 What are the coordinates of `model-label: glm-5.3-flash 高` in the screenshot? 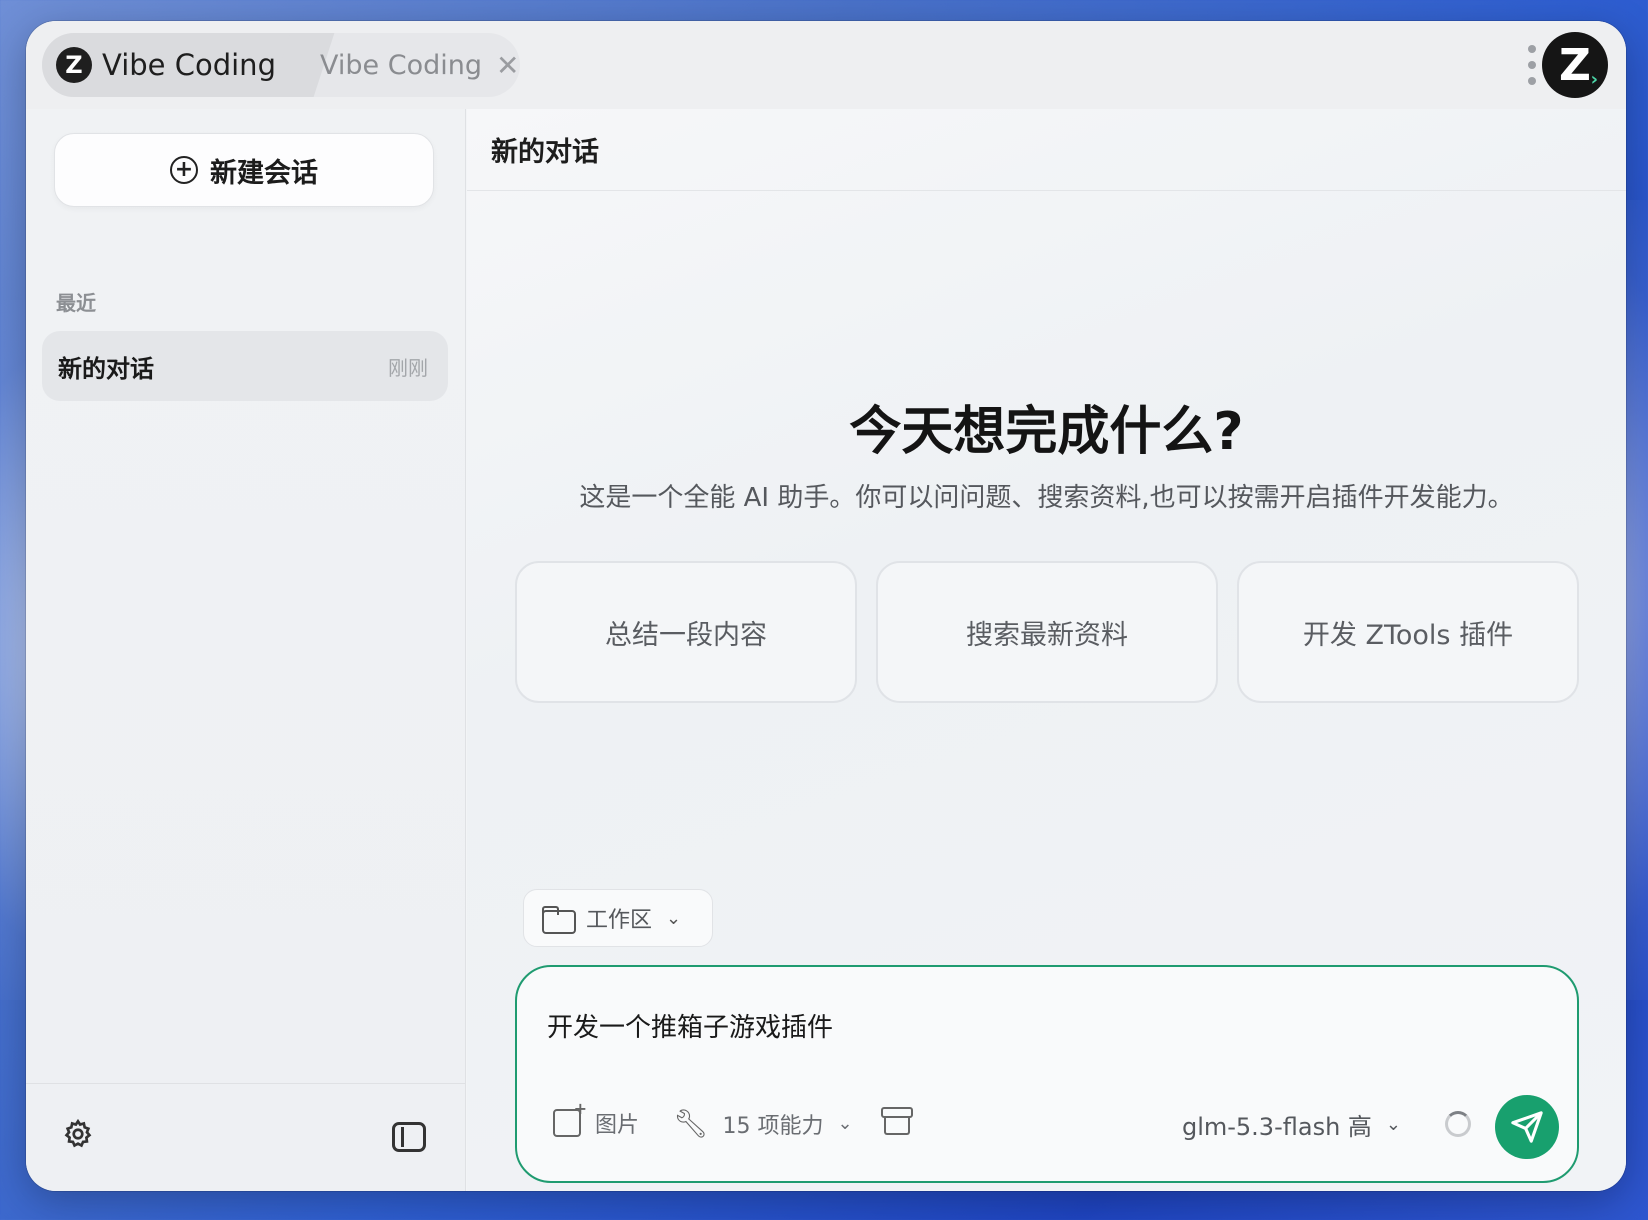 It's located at (1276, 1127).